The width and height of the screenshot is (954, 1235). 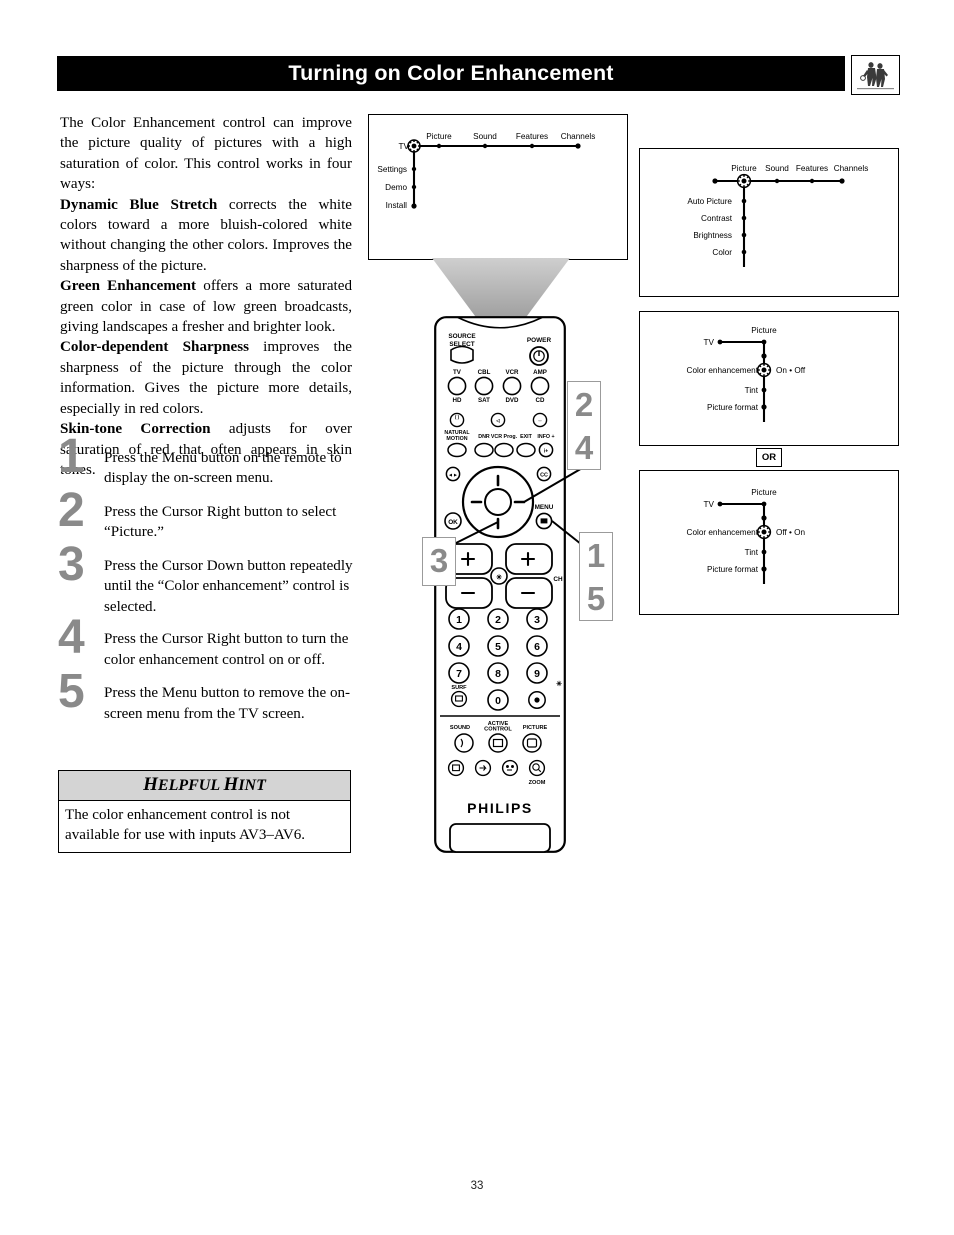 I want to click on menu2-selection-marker, so click(x=744, y=181).